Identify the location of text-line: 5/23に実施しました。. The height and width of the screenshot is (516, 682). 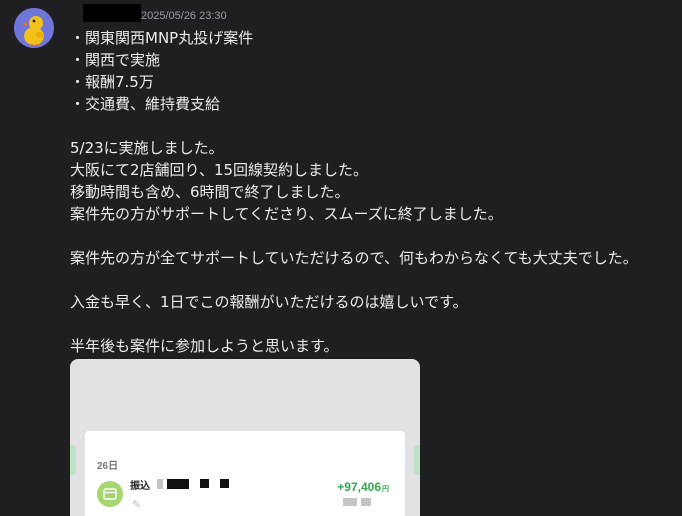
(147, 148).